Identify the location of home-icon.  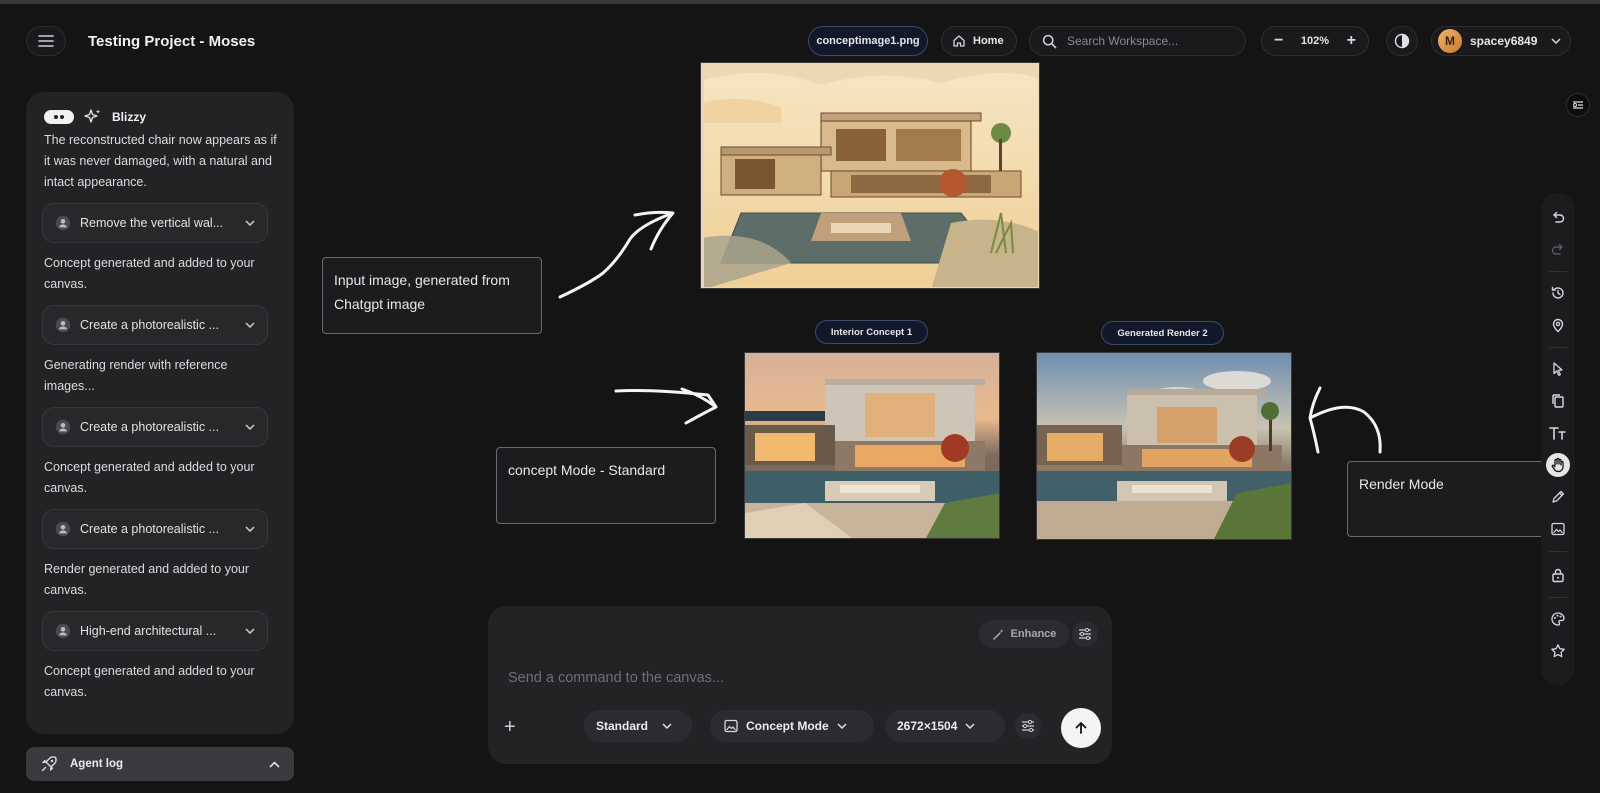
(959, 41).